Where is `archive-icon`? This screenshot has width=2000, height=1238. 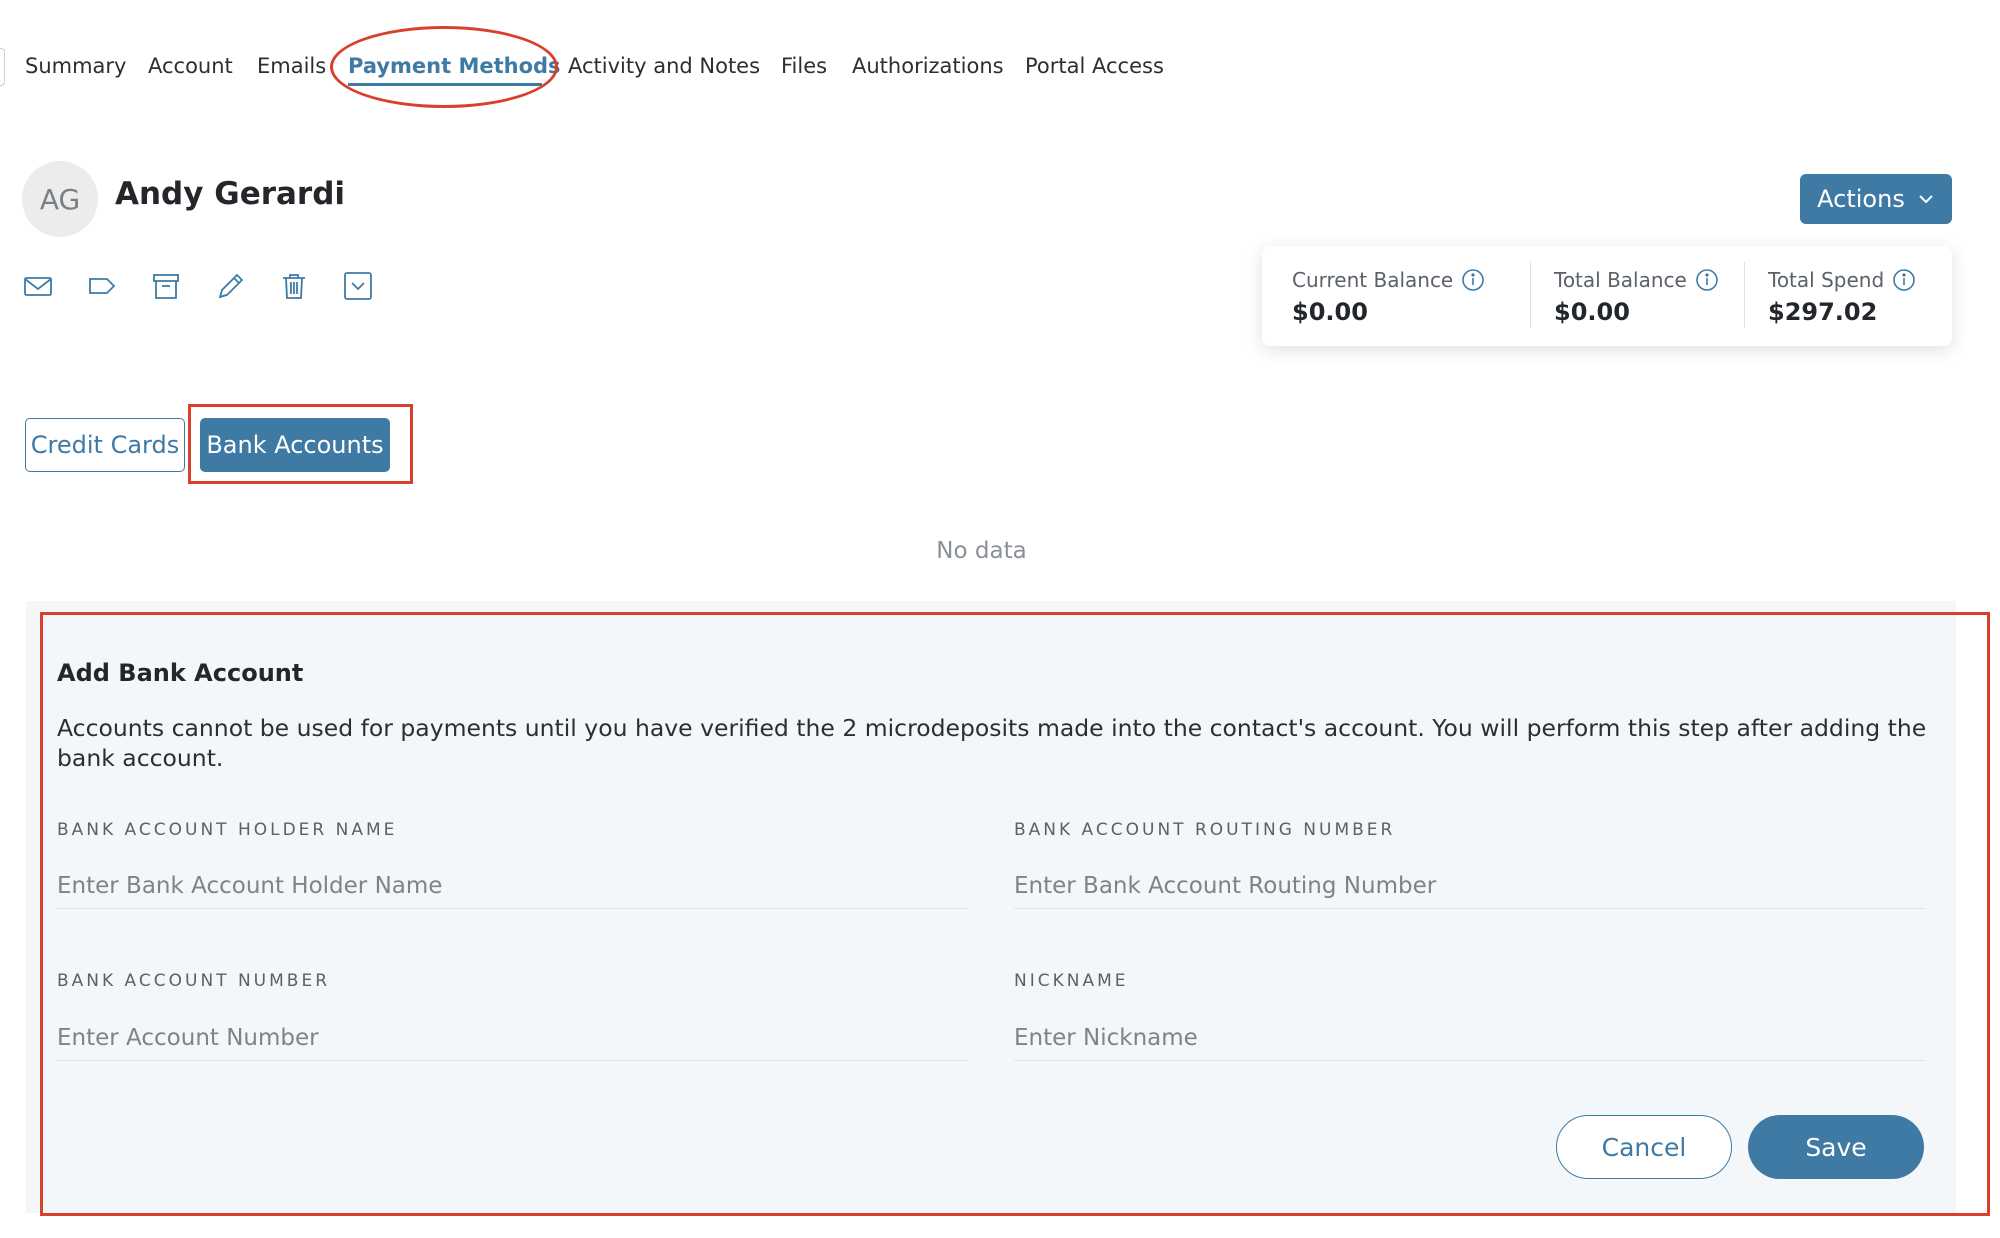
archive-icon is located at coordinates (166, 286).